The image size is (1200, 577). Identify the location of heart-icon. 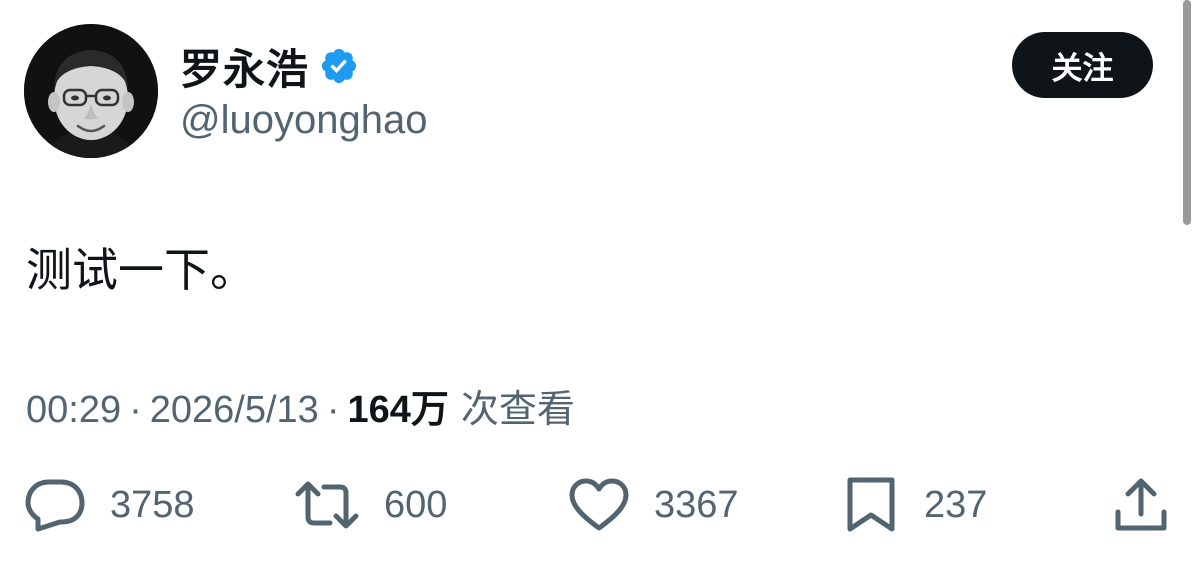
(599, 504).